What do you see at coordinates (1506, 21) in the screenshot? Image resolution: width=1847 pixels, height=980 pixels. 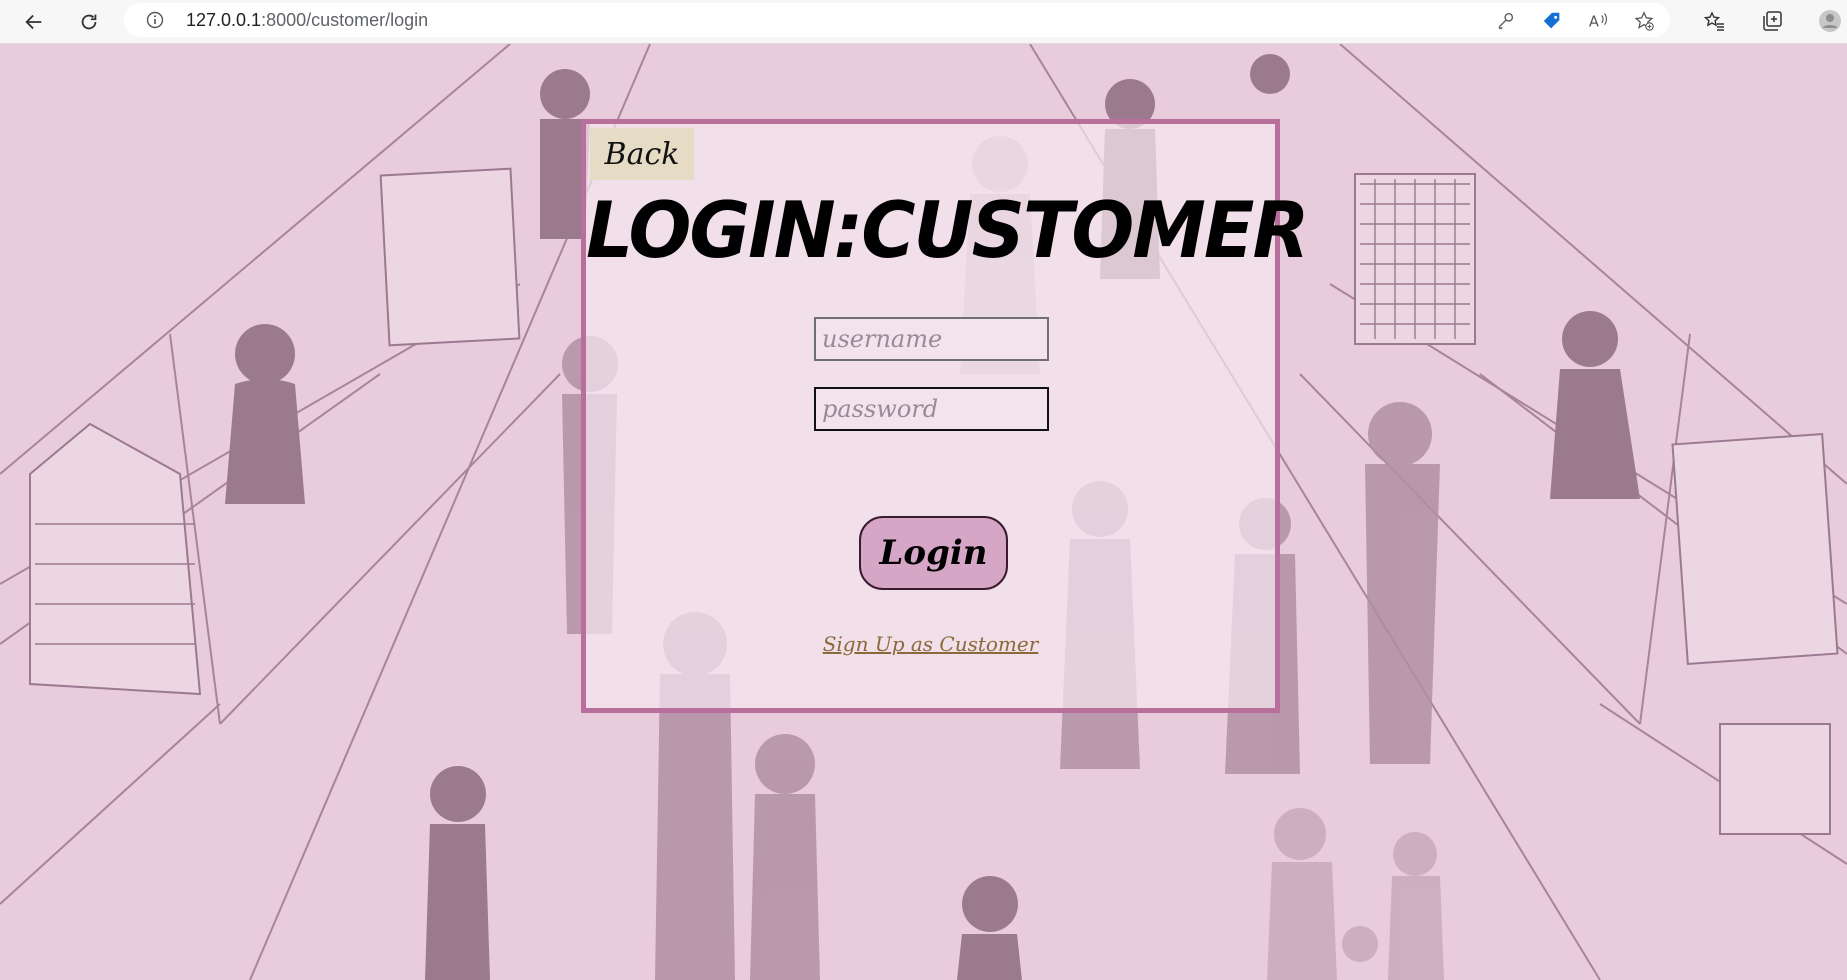 I see `key-icon` at bounding box center [1506, 21].